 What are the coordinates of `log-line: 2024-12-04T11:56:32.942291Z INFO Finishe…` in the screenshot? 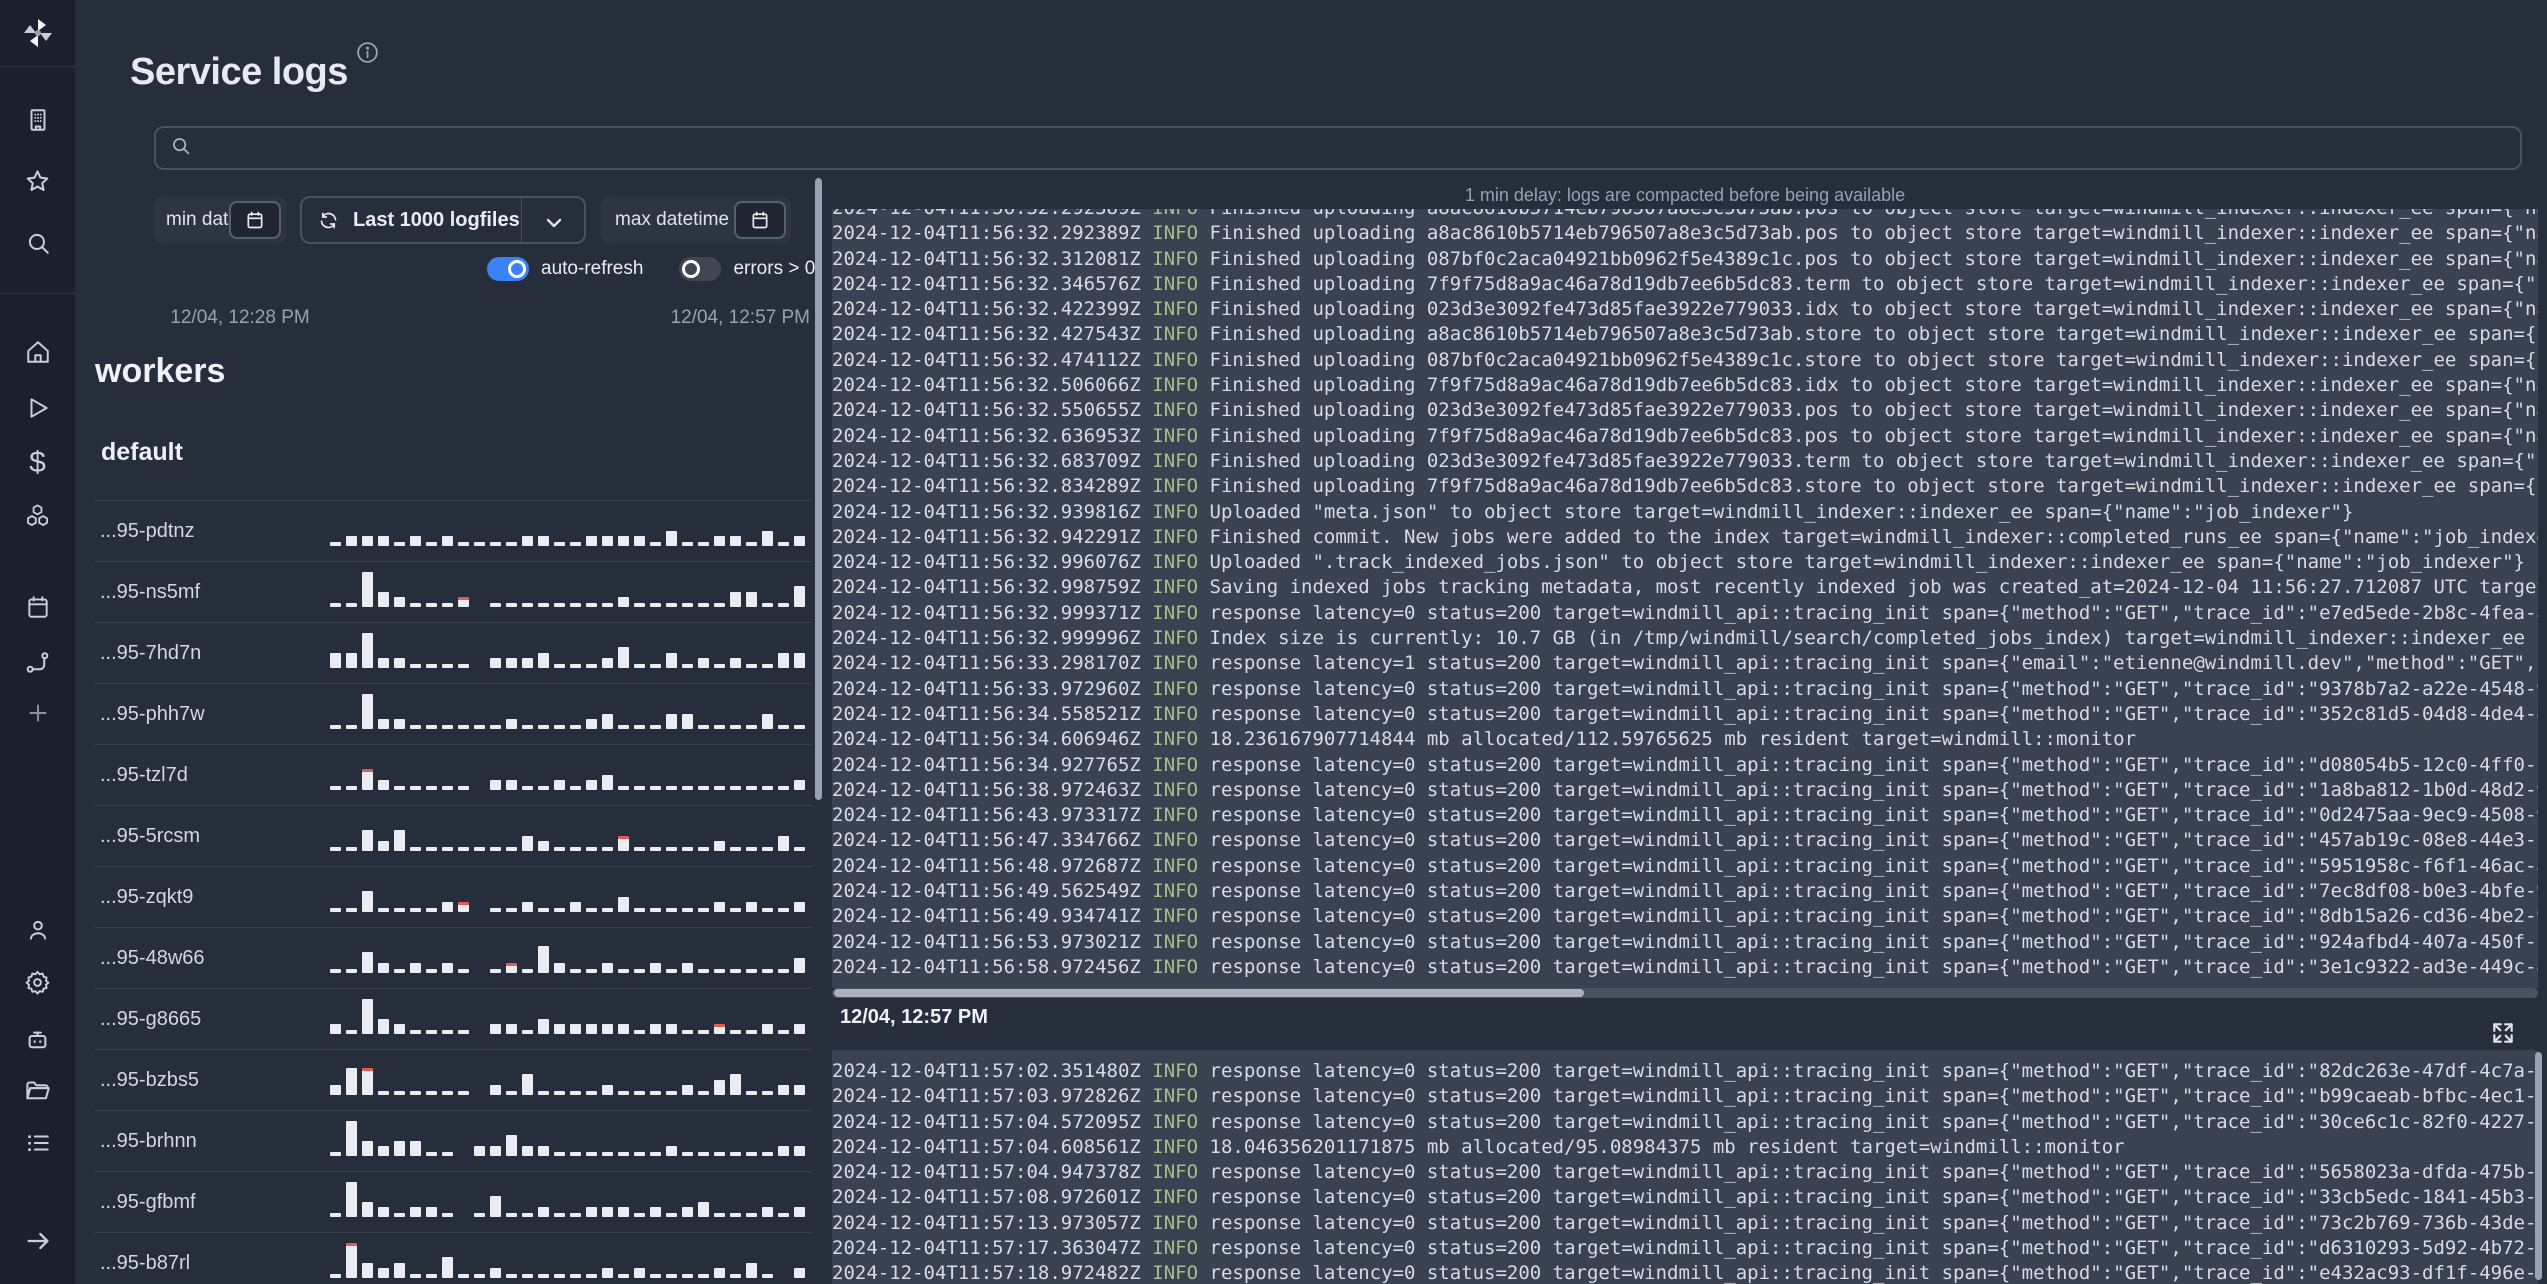 It's located at (1685, 536).